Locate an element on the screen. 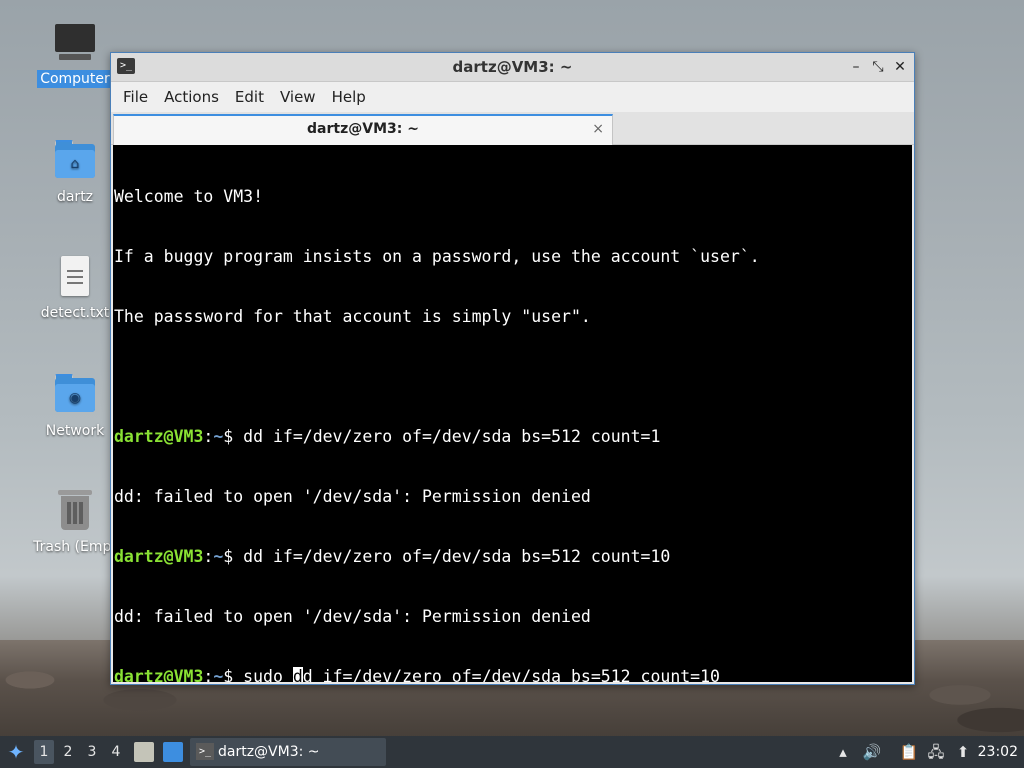 The width and height of the screenshot is (1024, 768). menu-view: View is located at coordinates (298, 97).